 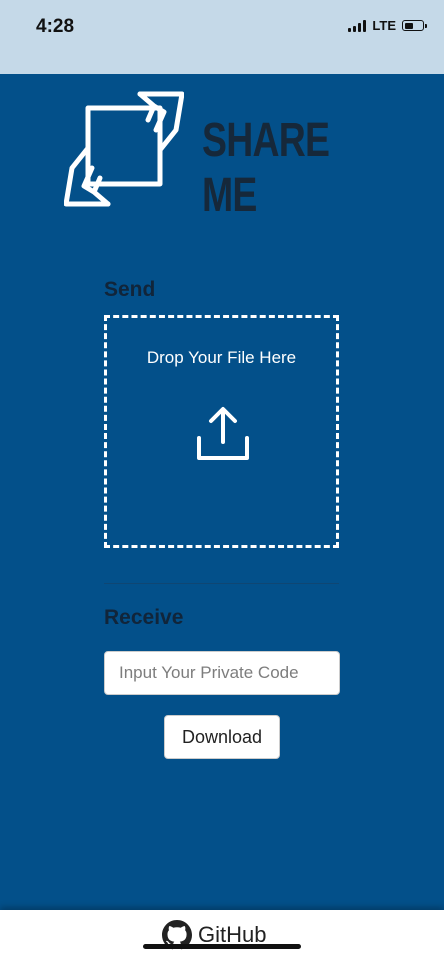 What do you see at coordinates (55, 26) in the screenshot?
I see `status-time: 4:28` at bounding box center [55, 26].